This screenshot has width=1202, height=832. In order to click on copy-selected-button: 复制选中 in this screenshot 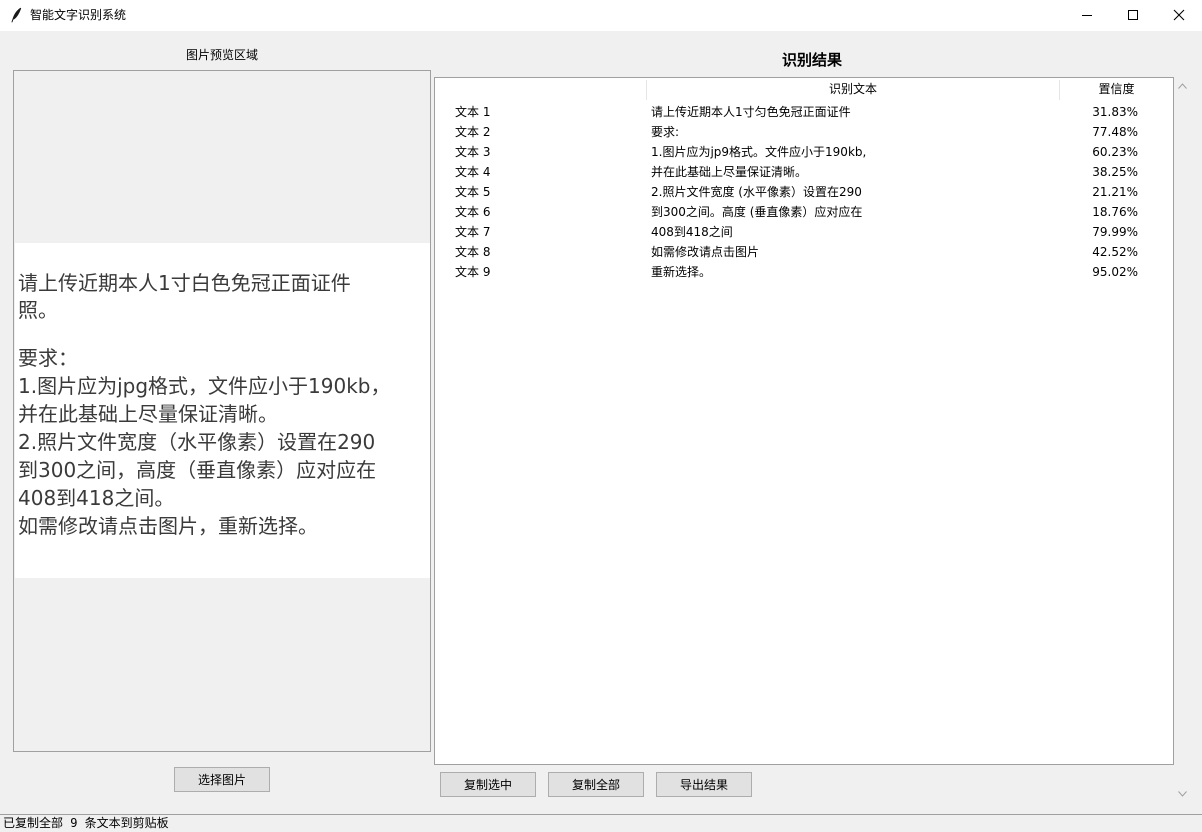, I will do `click(488, 784)`.